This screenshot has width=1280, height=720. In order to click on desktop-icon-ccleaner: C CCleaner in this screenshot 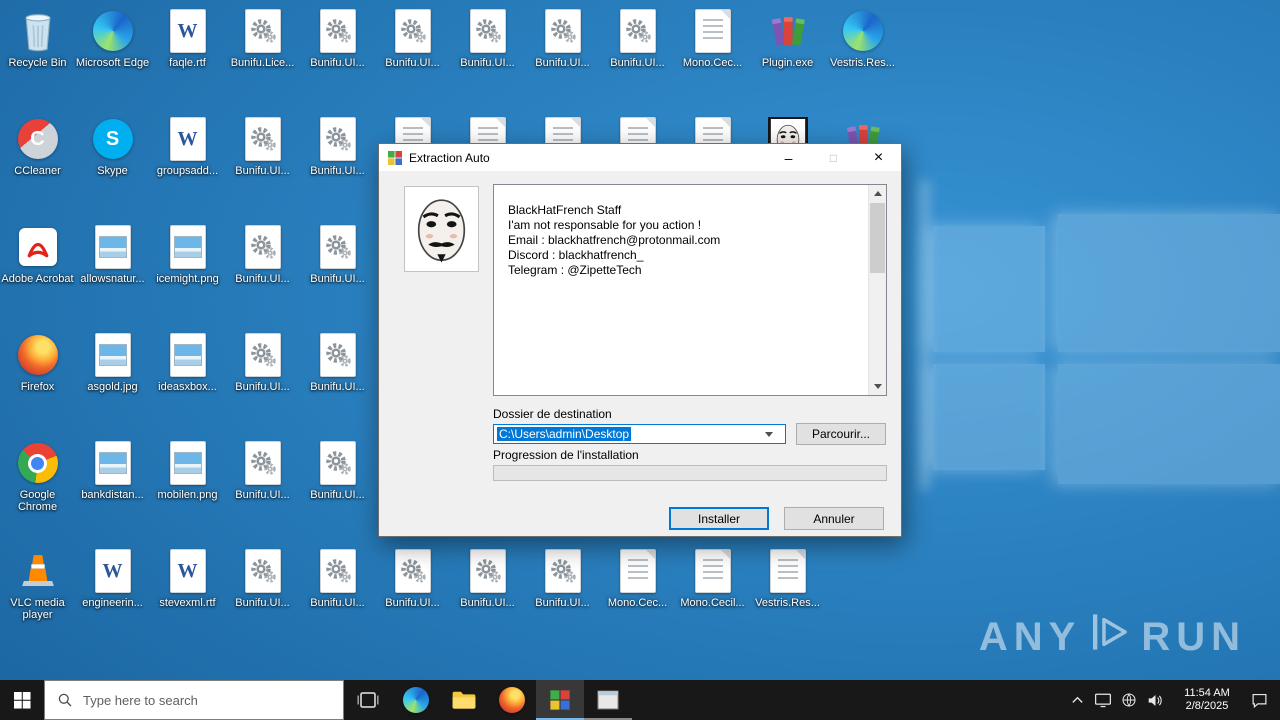, I will do `click(37, 146)`.